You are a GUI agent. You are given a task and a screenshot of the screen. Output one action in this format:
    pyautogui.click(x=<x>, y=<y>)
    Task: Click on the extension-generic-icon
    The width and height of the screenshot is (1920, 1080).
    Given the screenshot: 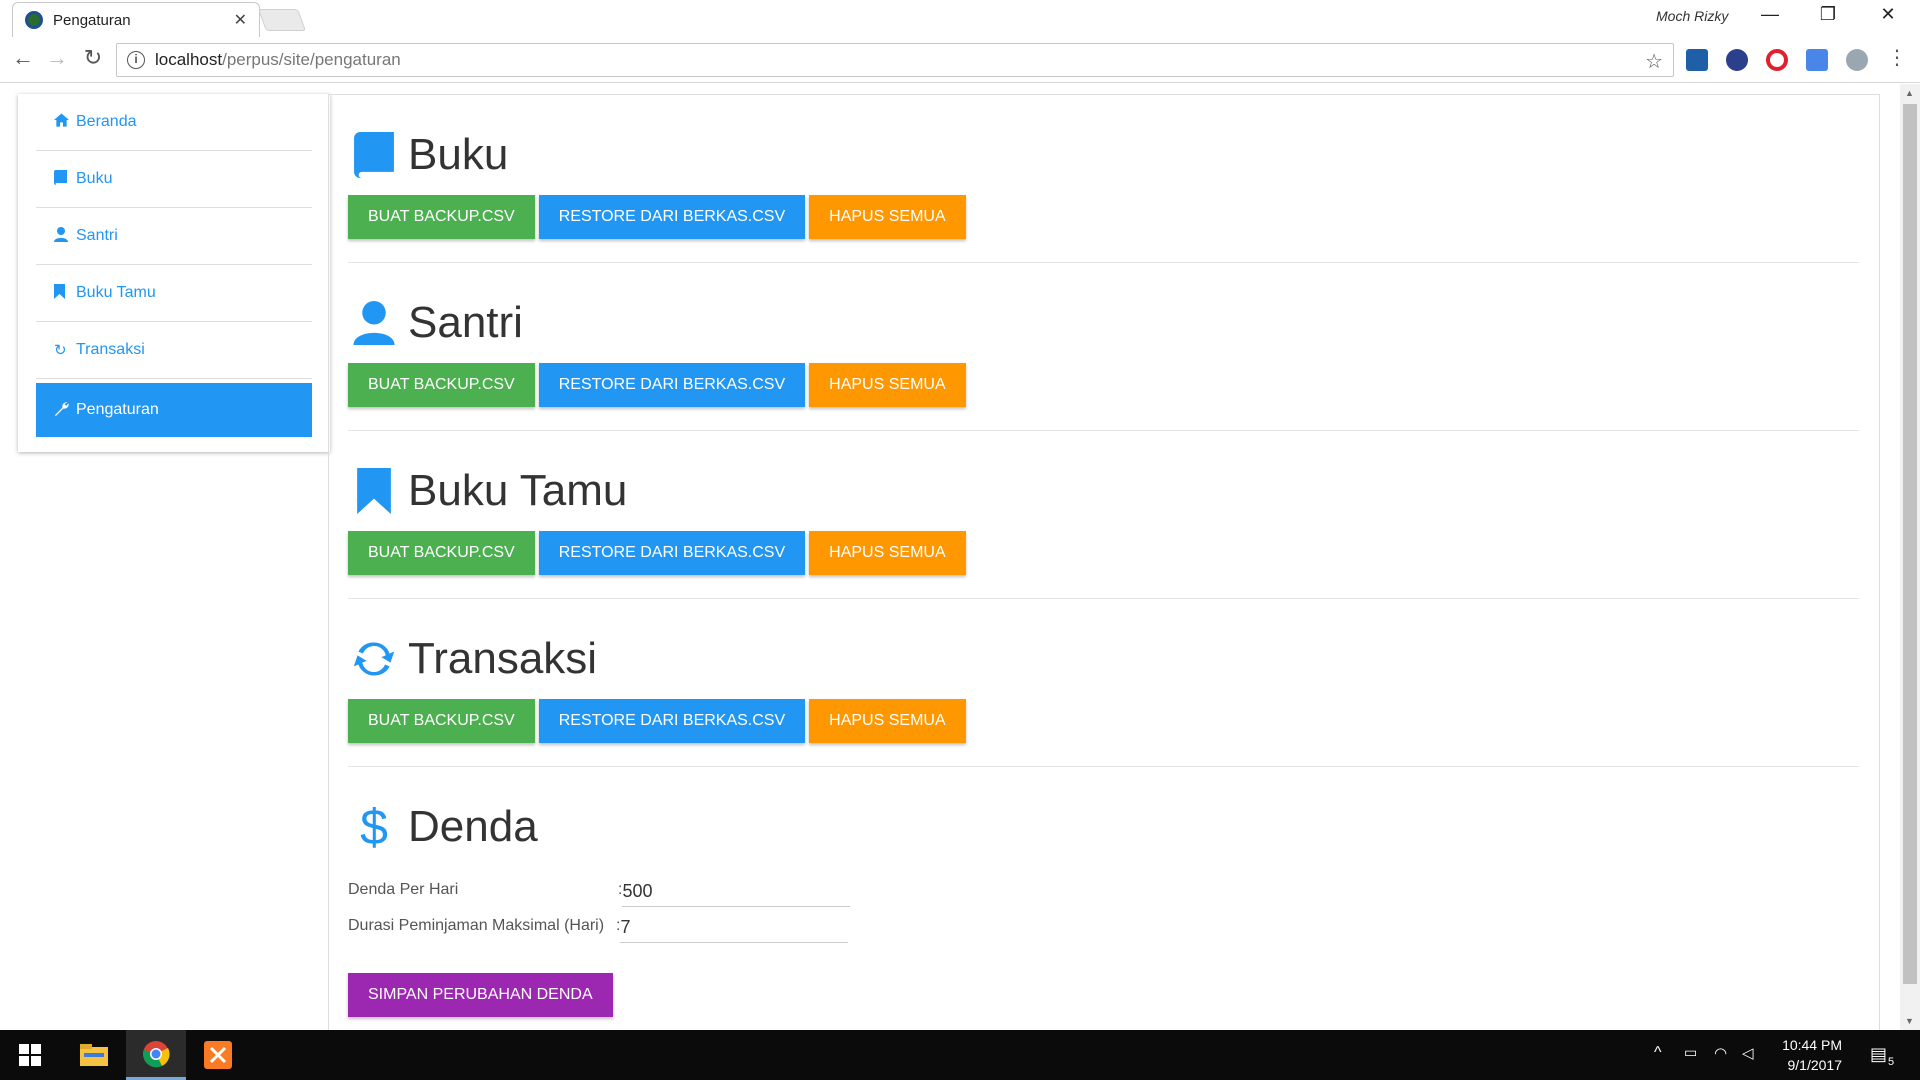 What is the action you would take?
    pyautogui.click(x=1857, y=60)
    